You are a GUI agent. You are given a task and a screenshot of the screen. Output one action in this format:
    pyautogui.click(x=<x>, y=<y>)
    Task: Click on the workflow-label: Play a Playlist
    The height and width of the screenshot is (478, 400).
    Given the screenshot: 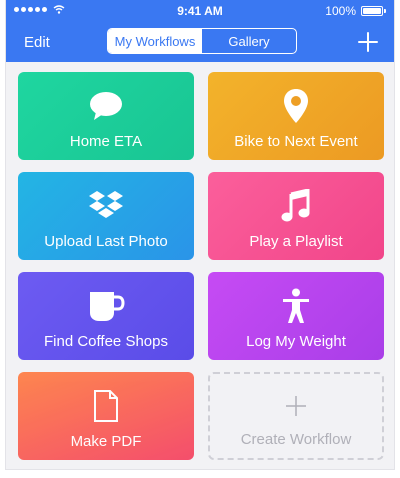 What is the action you would take?
    pyautogui.click(x=296, y=241)
    